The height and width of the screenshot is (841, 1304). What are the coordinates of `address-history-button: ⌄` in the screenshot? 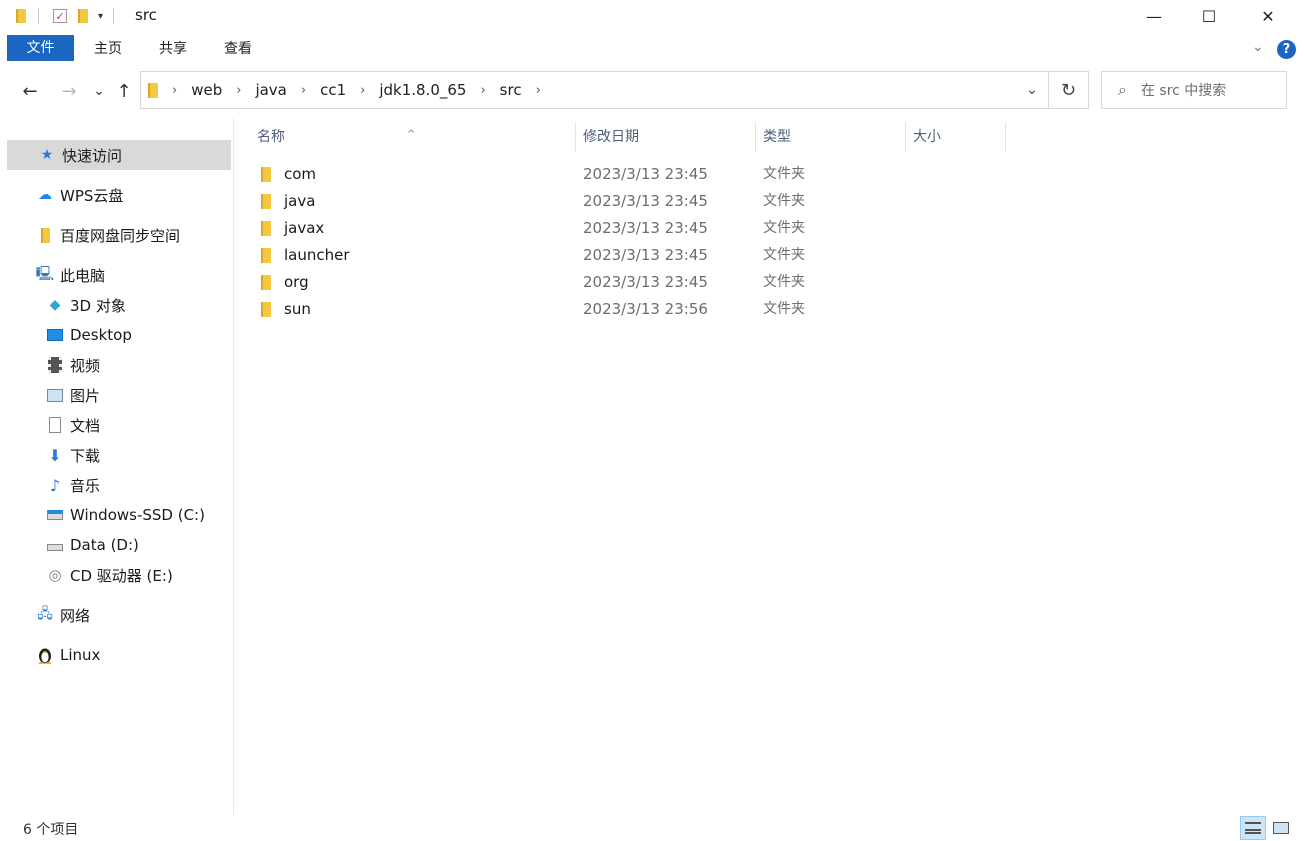 It's located at (1032, 90).